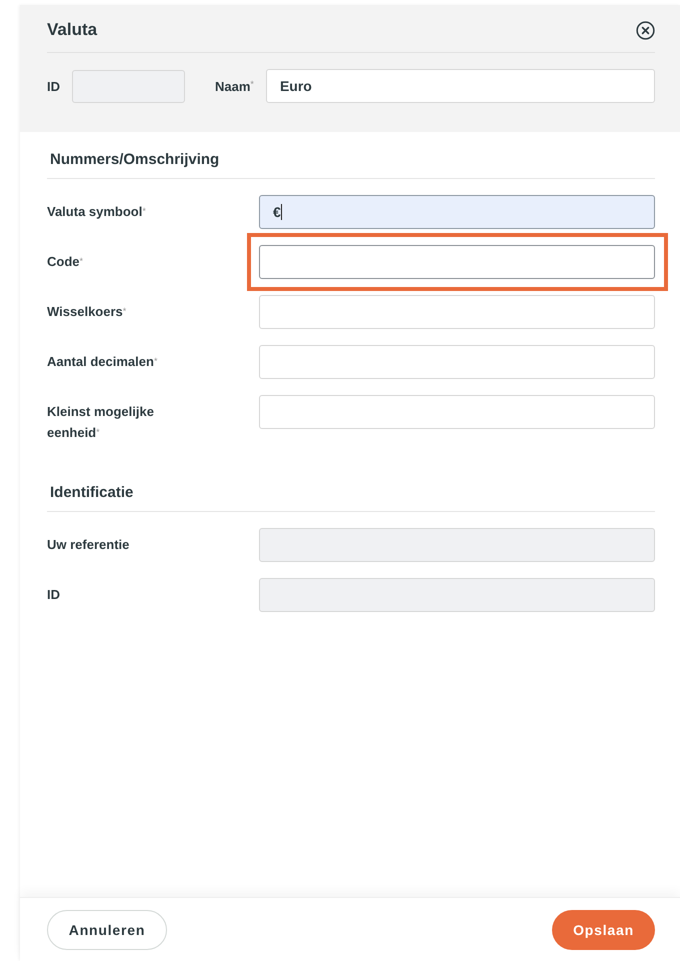 This screenshot has width=680, height=961. I want to click on section-heading: Nummers/Omschrijving, so click(351, 164).